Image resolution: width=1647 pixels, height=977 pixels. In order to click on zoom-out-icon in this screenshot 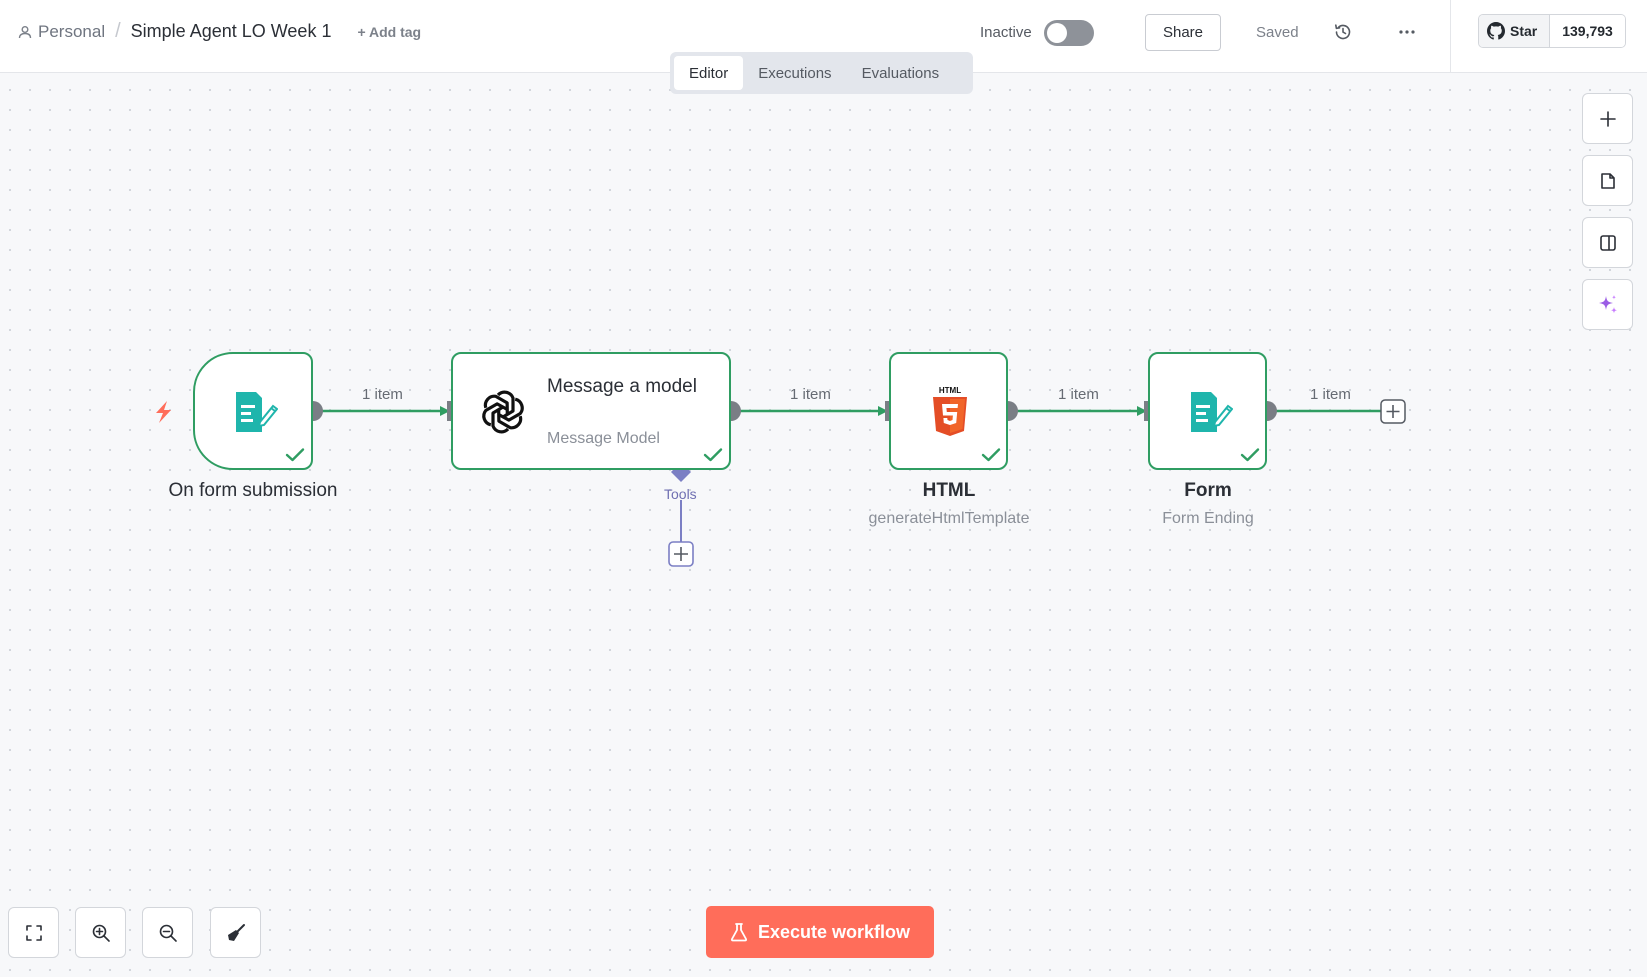, I will do `click(168, 933)`.